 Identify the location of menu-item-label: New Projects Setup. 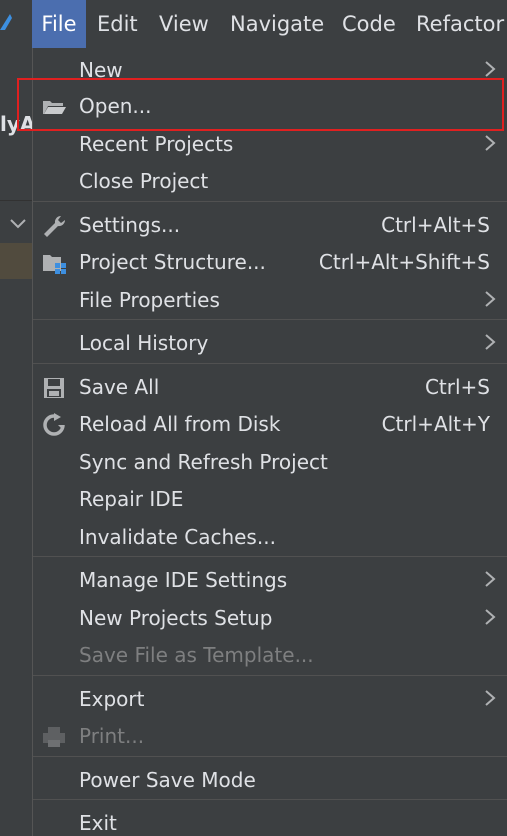
(176, 618).